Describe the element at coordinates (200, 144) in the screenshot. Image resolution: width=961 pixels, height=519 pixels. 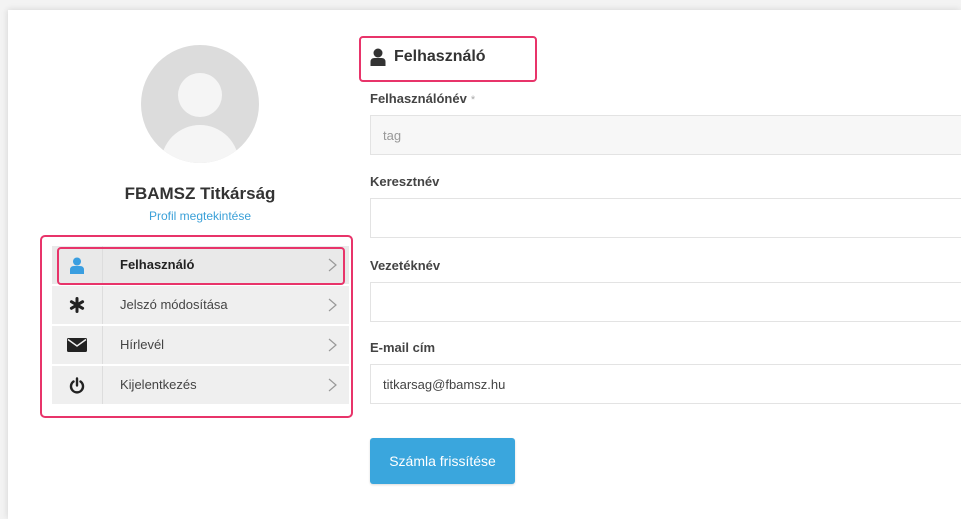
I see `avatar-body` at that location.